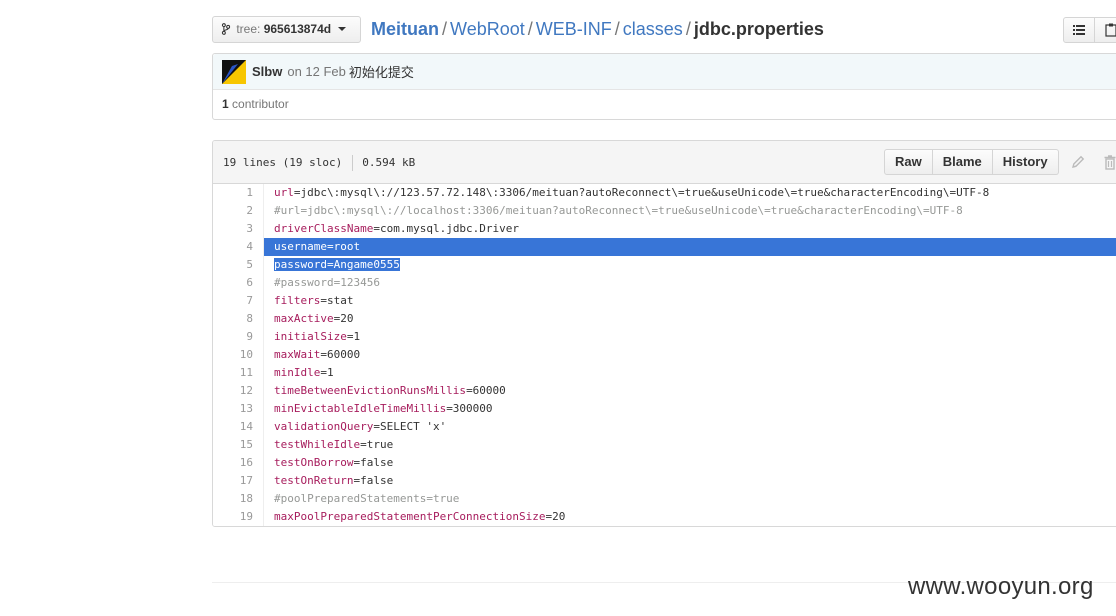 This screenshot has height=616, width=1116. What do you see at coordinates (353, 163) in the screenshot?
I see `file-info-divider` at bounding box center [353, 163].